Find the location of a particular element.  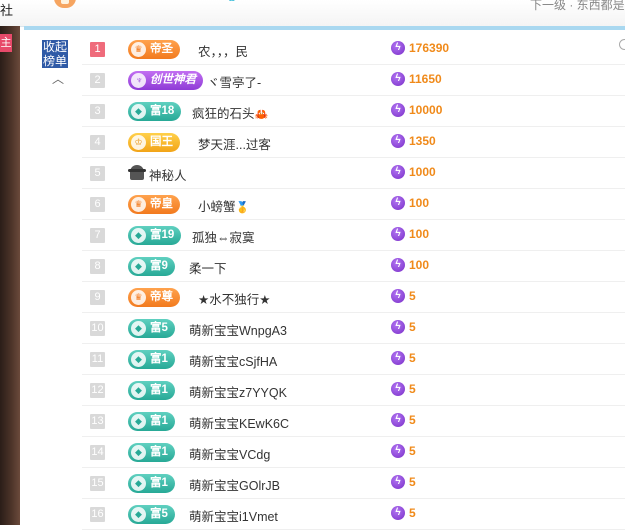

user-name-text: 萌新宝宝cSjfHA is located at coordinates (233, 362).